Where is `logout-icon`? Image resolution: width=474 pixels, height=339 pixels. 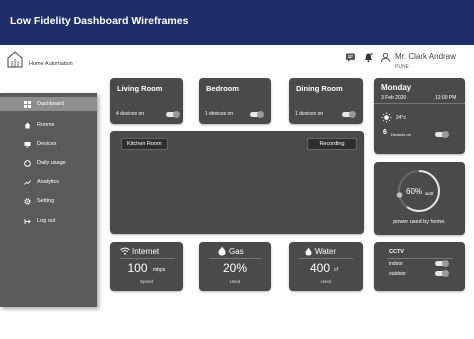 logout-icon is located at coordinates (27, 221).